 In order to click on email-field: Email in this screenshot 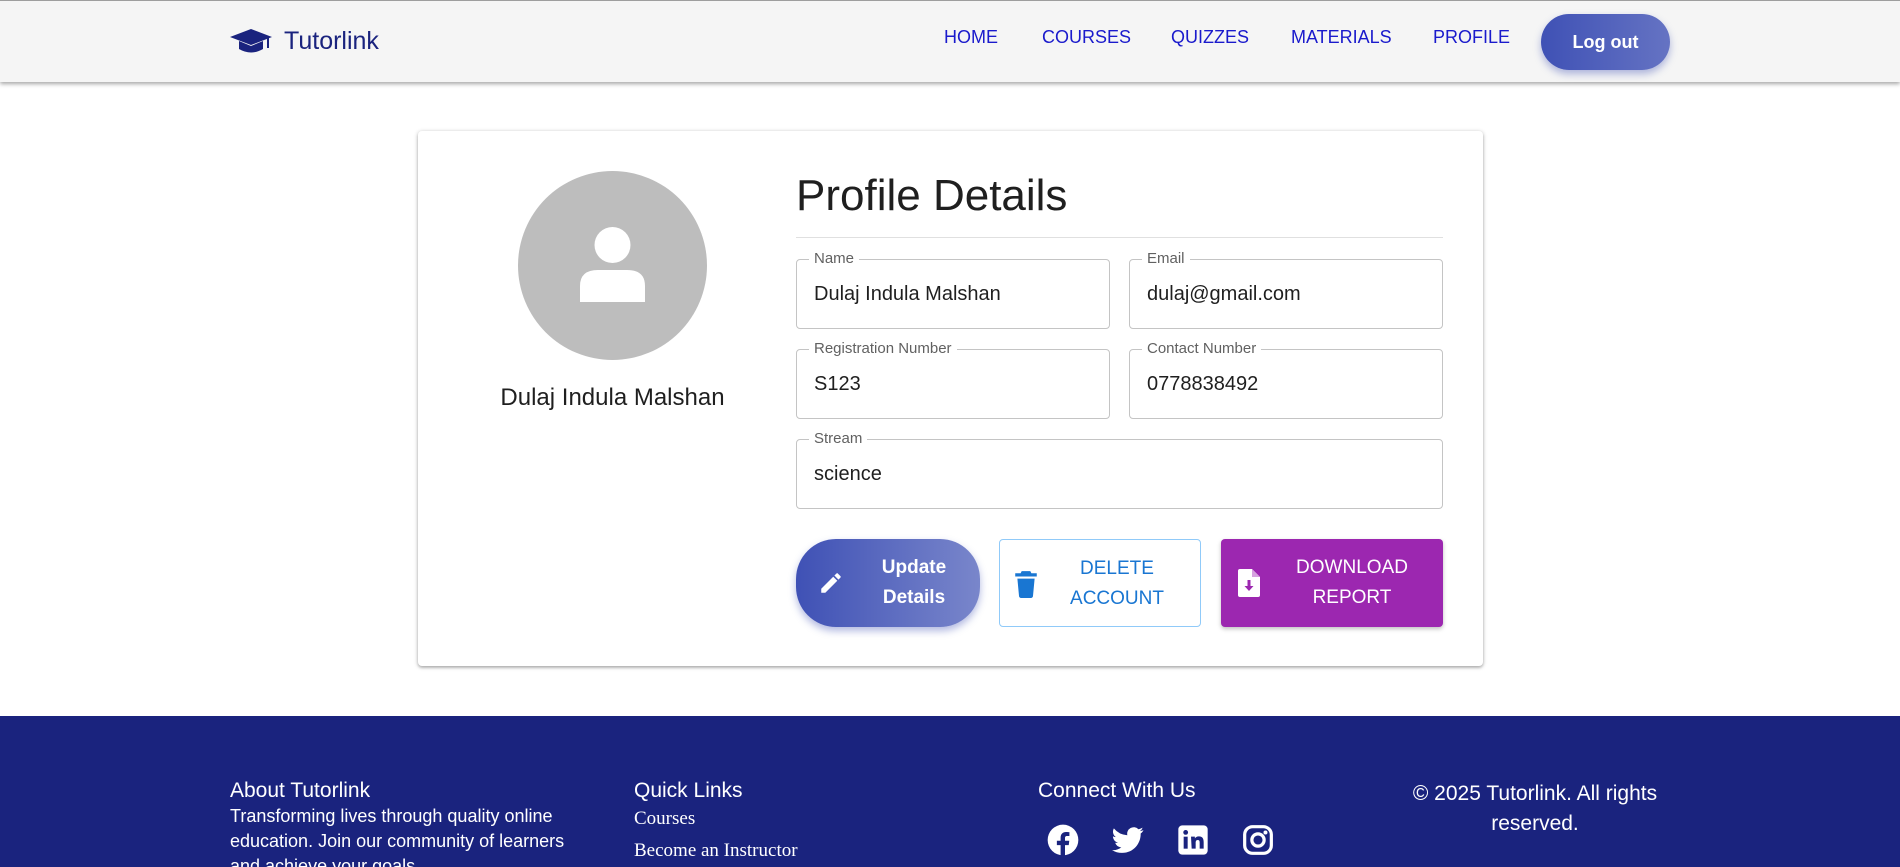, I will do `click(1286, 289)`.